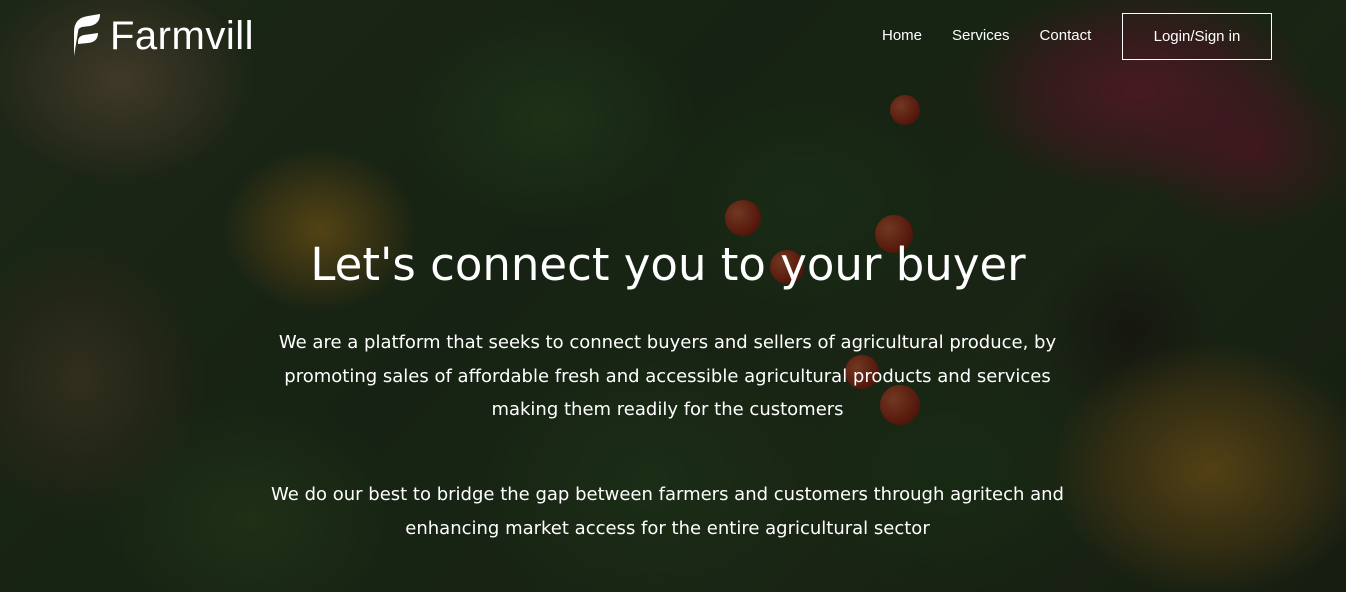  What do you see at coordinates (87, 35) in the screenshot?
I see `leaf-f-icon` at bounding box center [87, 35].